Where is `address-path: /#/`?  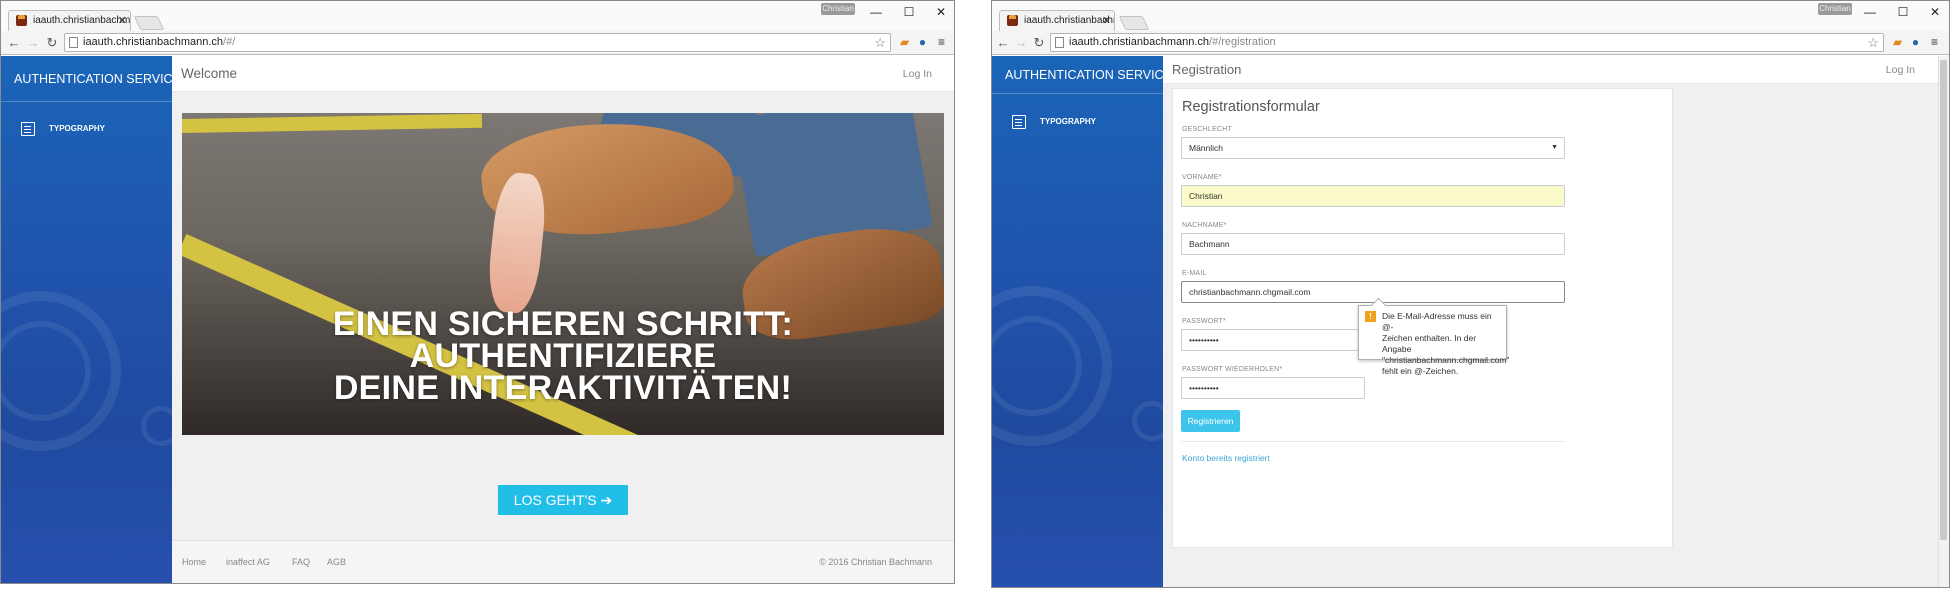
address-path: /#/ is located at coordinates (229, 42).